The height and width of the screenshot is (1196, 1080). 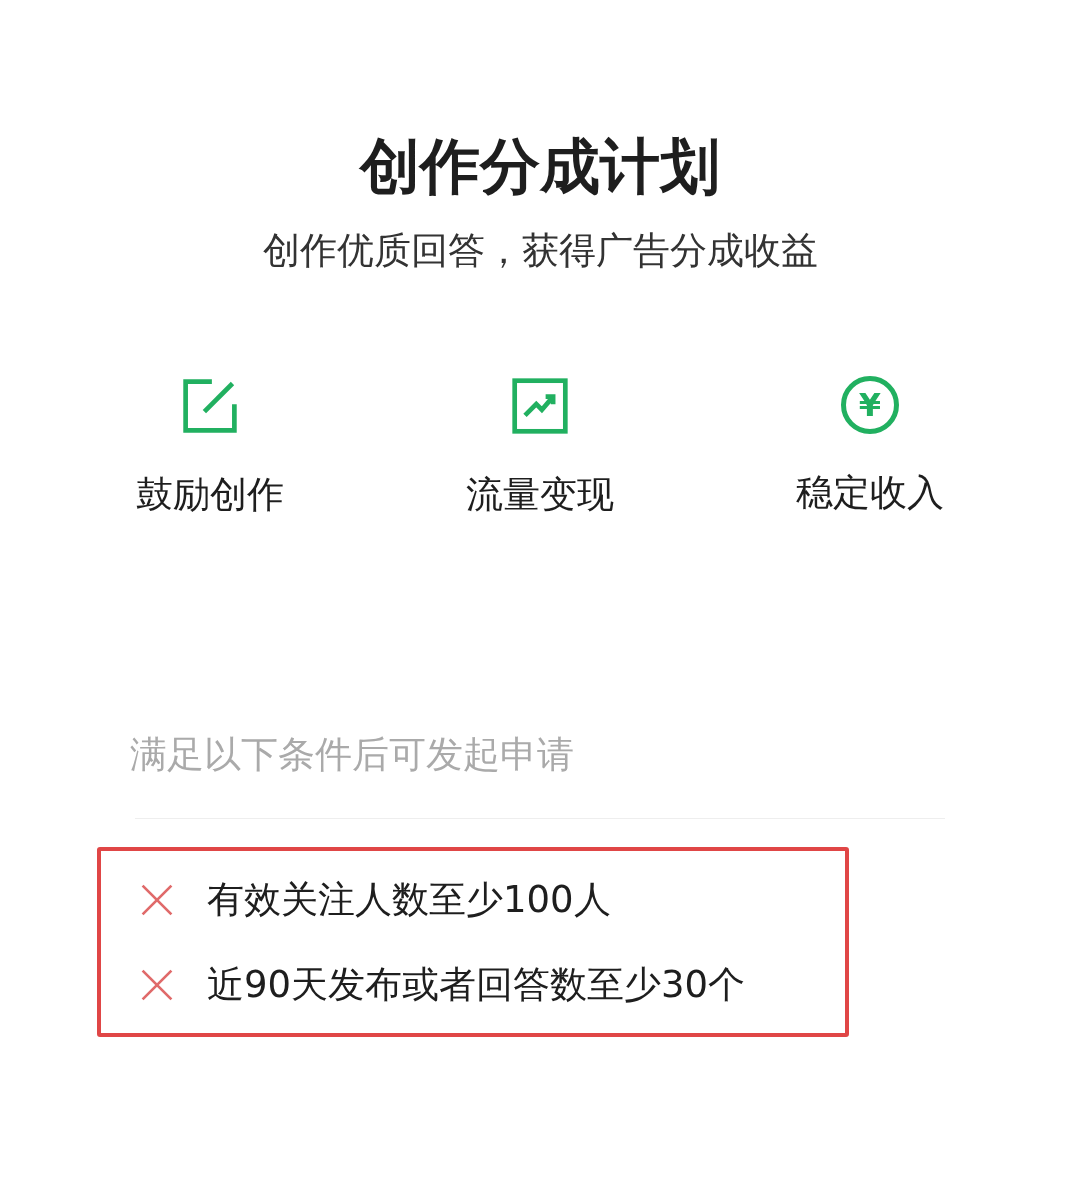 What do you see at coordinates (540, 495) in the screenshot?
I see `feature-label: 流量变现` at bounding box center [540, 495].